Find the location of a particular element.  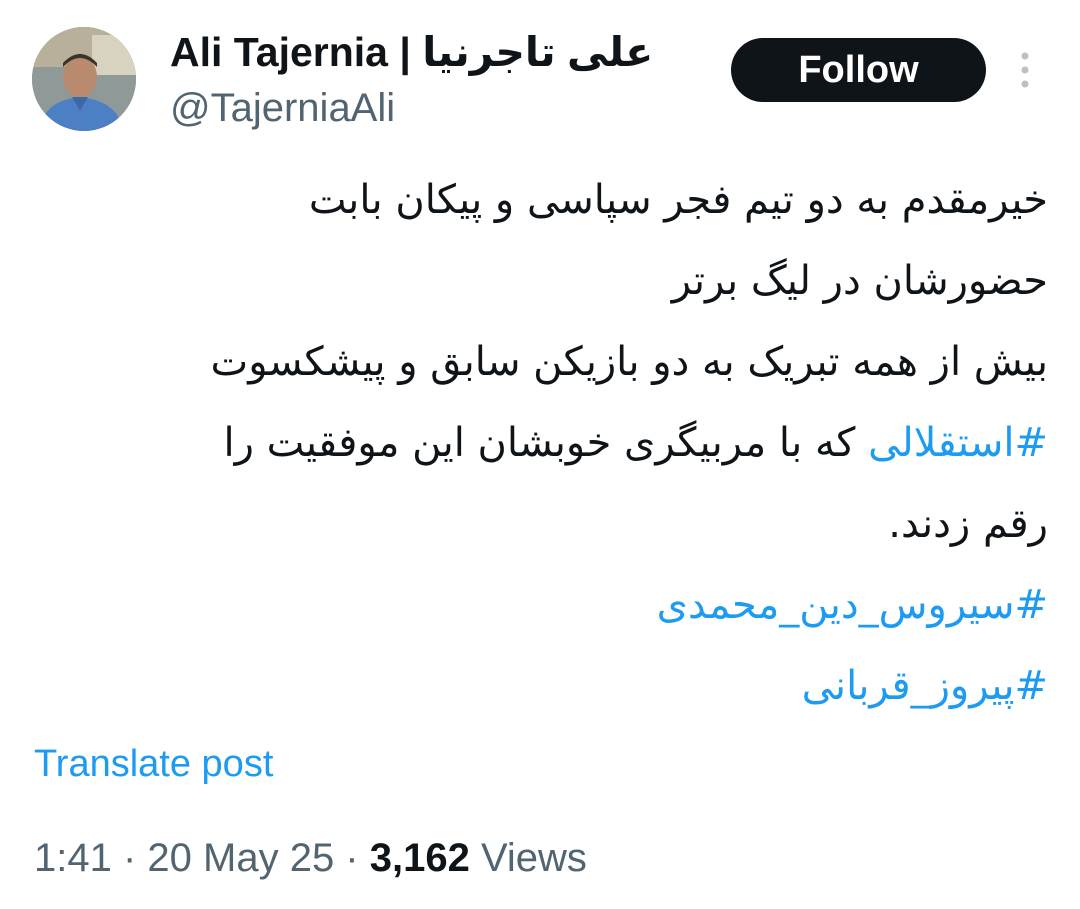

tweet-line: خیرمقدم به دو تیم فجر سپاسی و پیکان بابت is located at coordinates (678, 200).